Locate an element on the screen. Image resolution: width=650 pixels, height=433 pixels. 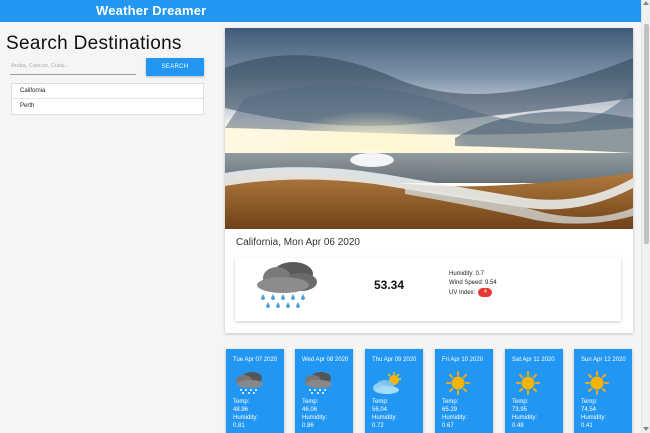
forecast-date: Tue Apr 07 2020 is located at coordinates (255, 360).